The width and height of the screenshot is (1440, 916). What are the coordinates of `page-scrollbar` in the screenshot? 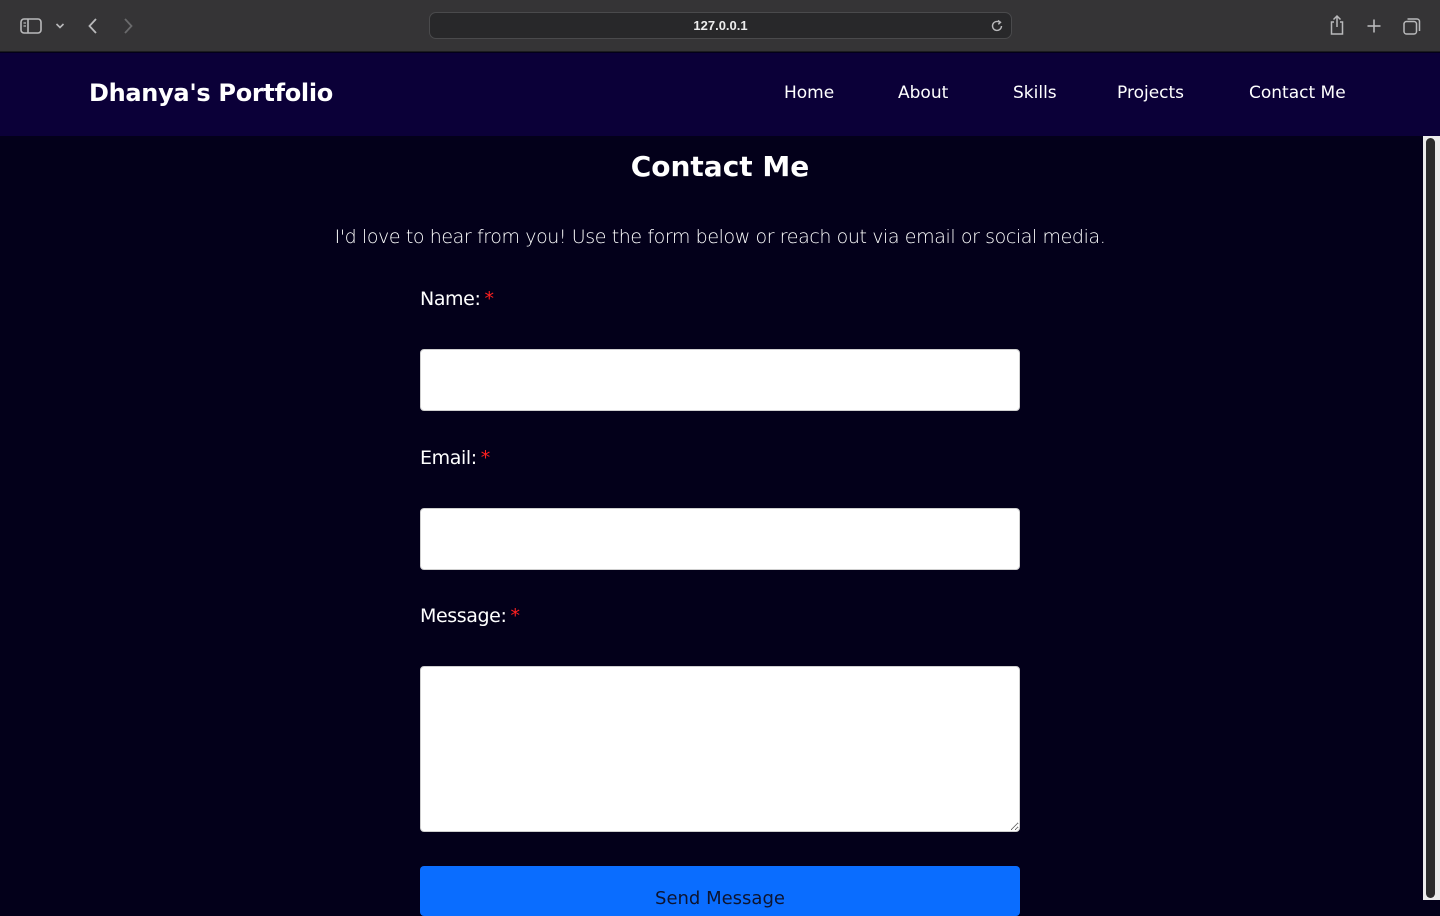 It's located at (1431, 518).